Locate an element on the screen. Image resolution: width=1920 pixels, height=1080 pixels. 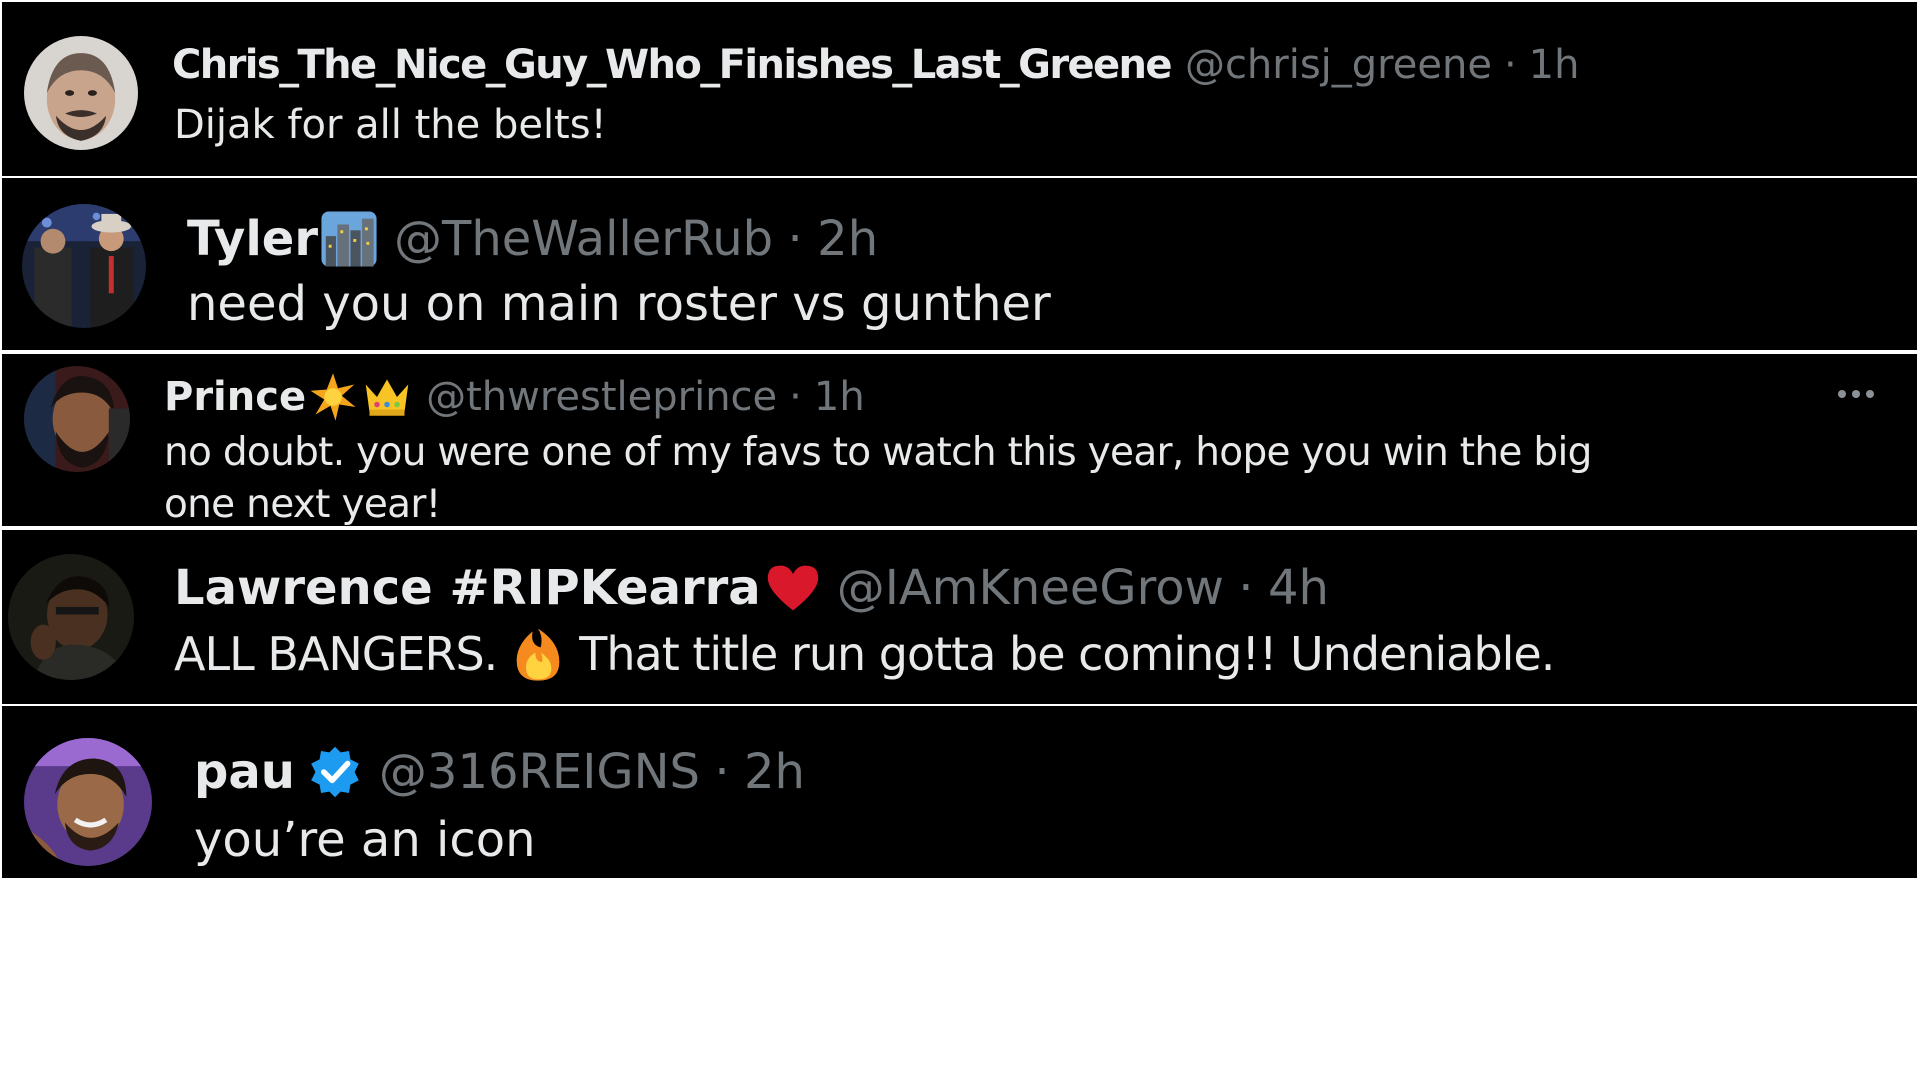
tweet-header: Tyler @TheWallerRub · 2h is located at coordinates (532, 239).